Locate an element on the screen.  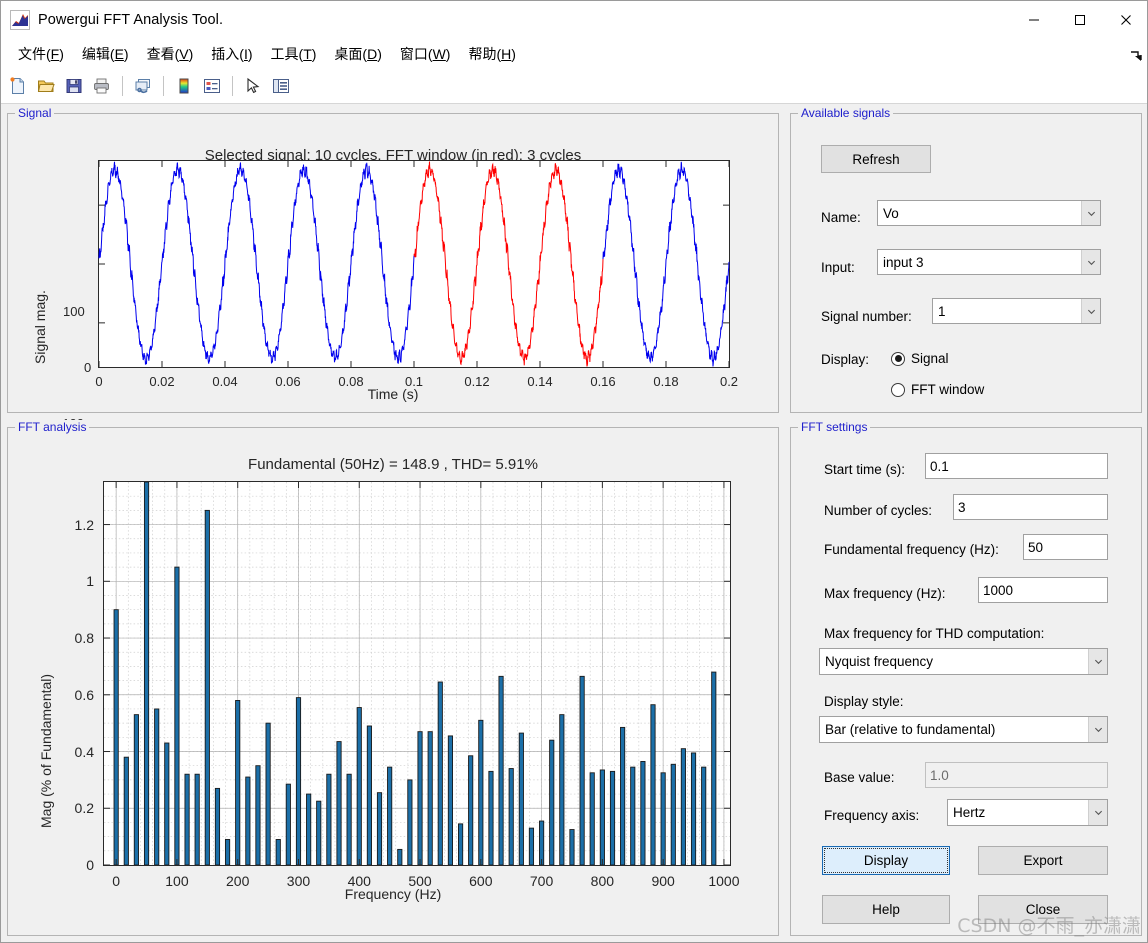
radio-display-signal: Signal is located at coordinates (920, 358).